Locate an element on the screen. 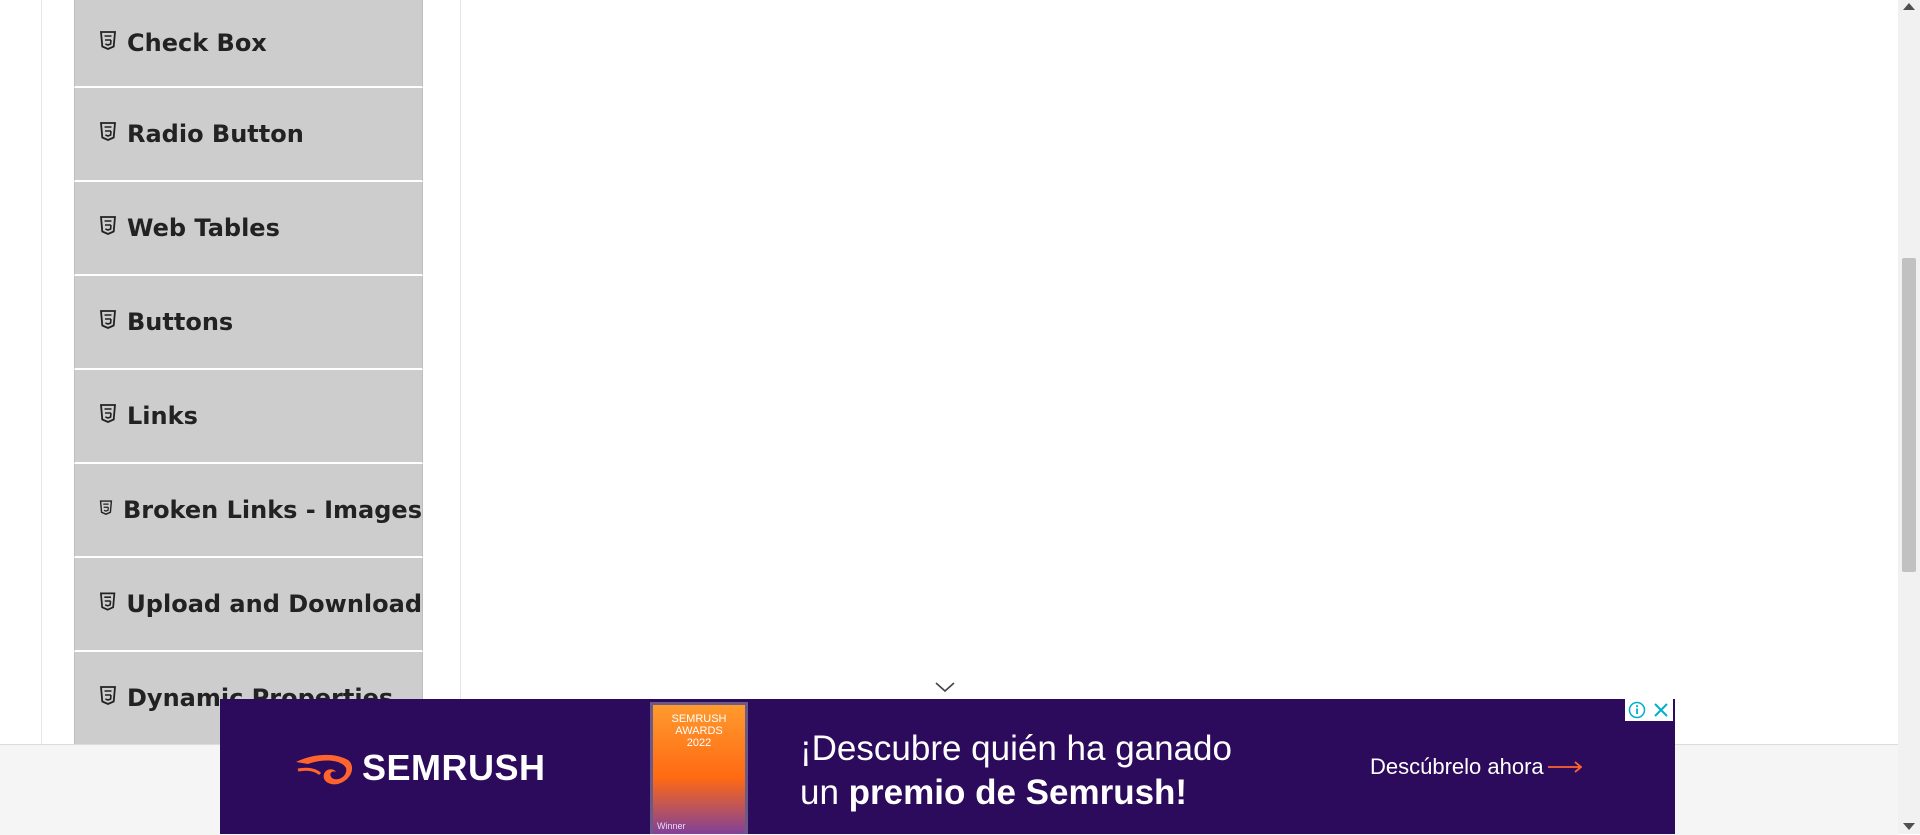 This screenshot has width=1920, height=835. sidebar-item-label: Upload and Download is located at coordinates (274, 604).